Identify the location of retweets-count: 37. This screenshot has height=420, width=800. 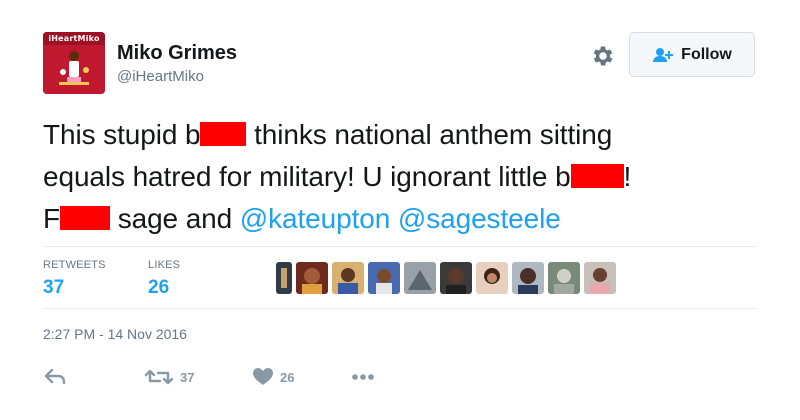
(53, 288).